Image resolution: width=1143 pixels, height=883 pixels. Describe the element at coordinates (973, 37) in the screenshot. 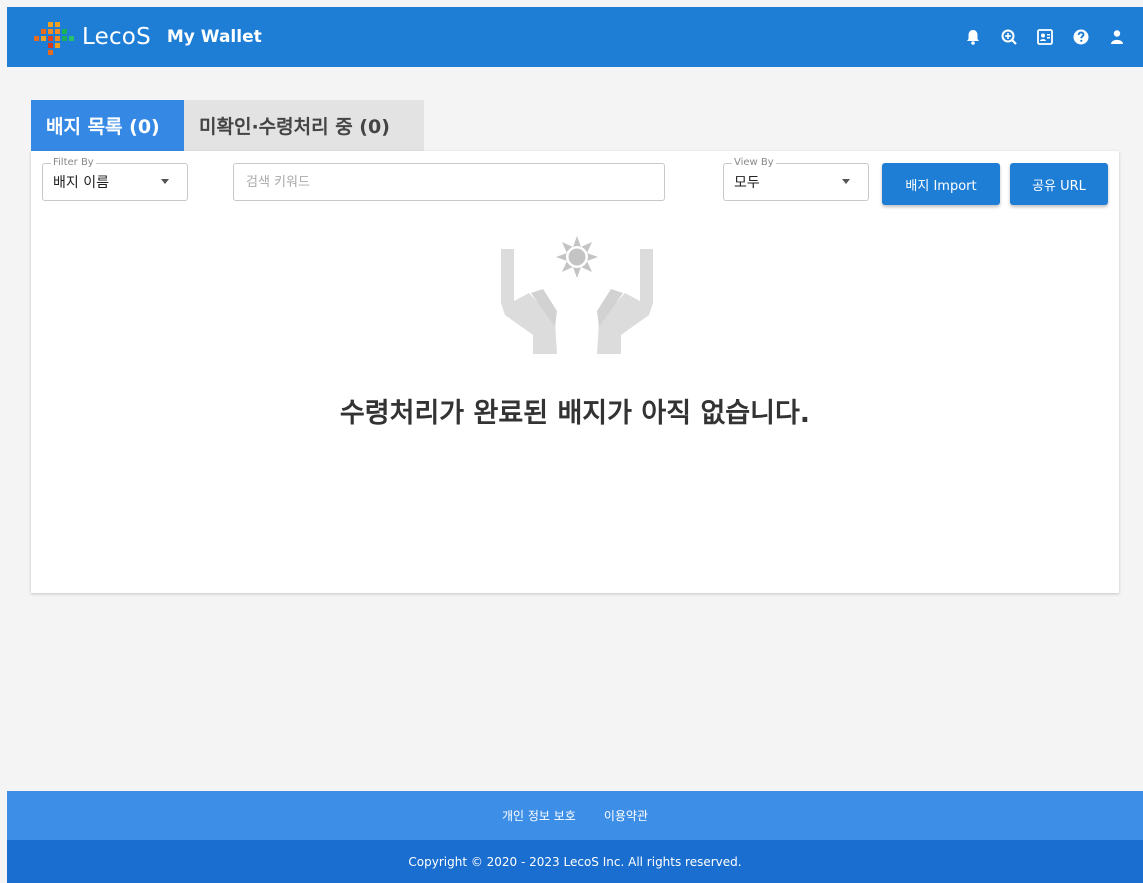

I see `bell-icon` at that location.